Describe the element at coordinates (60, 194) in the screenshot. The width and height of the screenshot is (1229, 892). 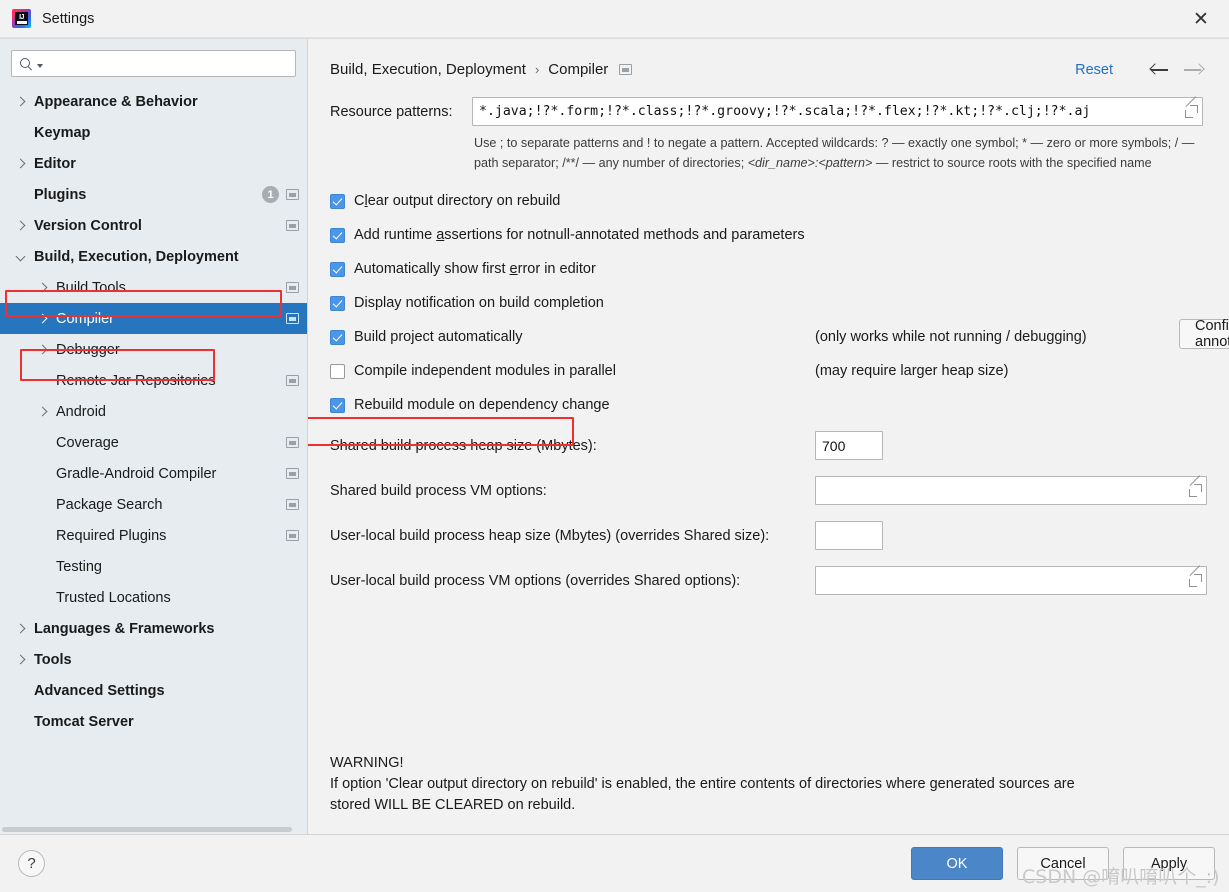
I see `sidebar-item-label: Plugins` at that location.